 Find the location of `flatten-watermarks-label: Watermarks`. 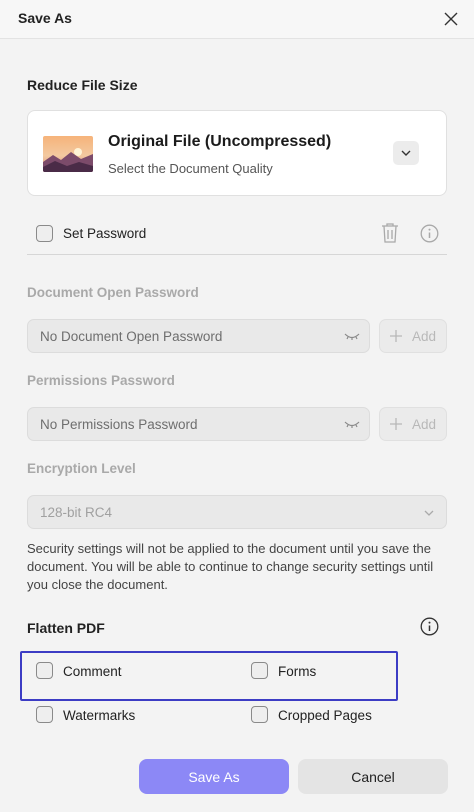

flatten-watermarks-label: Watermarks is located at coordinates (99, 715).